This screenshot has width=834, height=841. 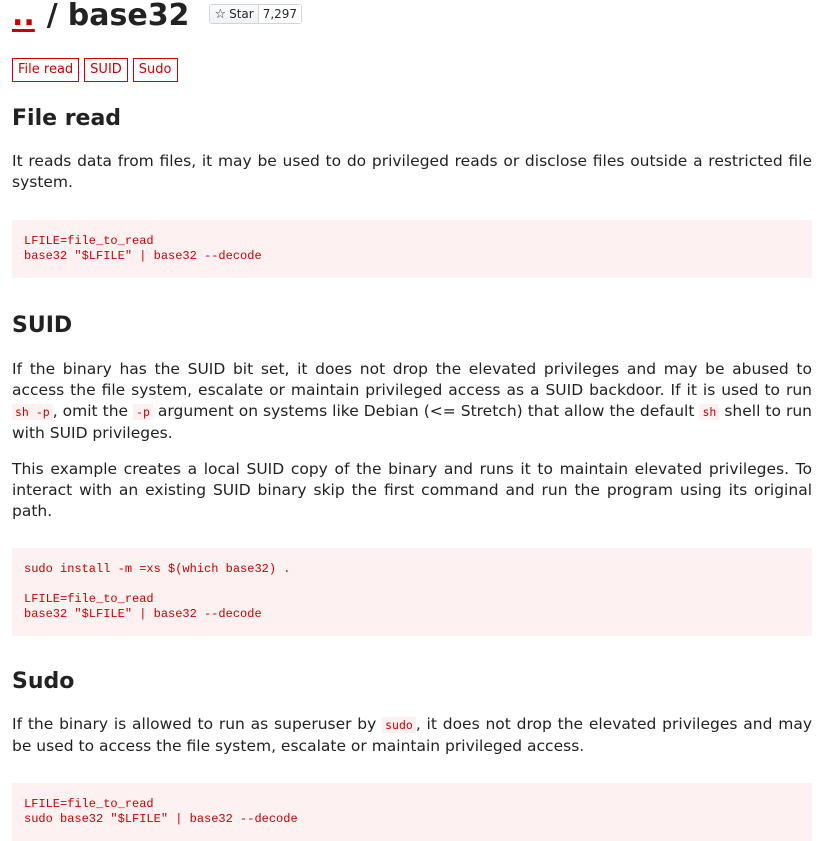 I want to click on github-star-widget: ☆ Star 7,297, so click(x=256, y=14).